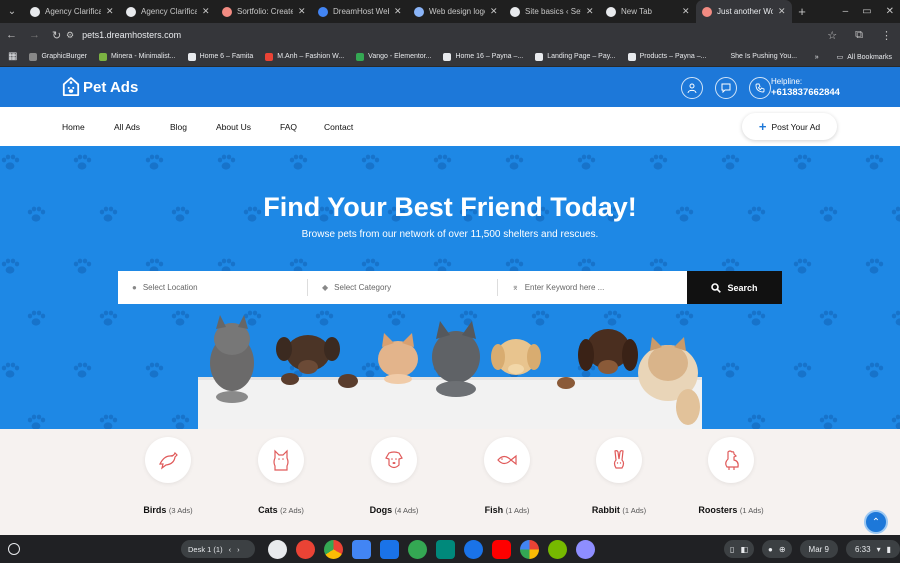 The image size is (900, 563). I want to click on category-rabbit: Rabbit (1 Ads), so click(619, 476).